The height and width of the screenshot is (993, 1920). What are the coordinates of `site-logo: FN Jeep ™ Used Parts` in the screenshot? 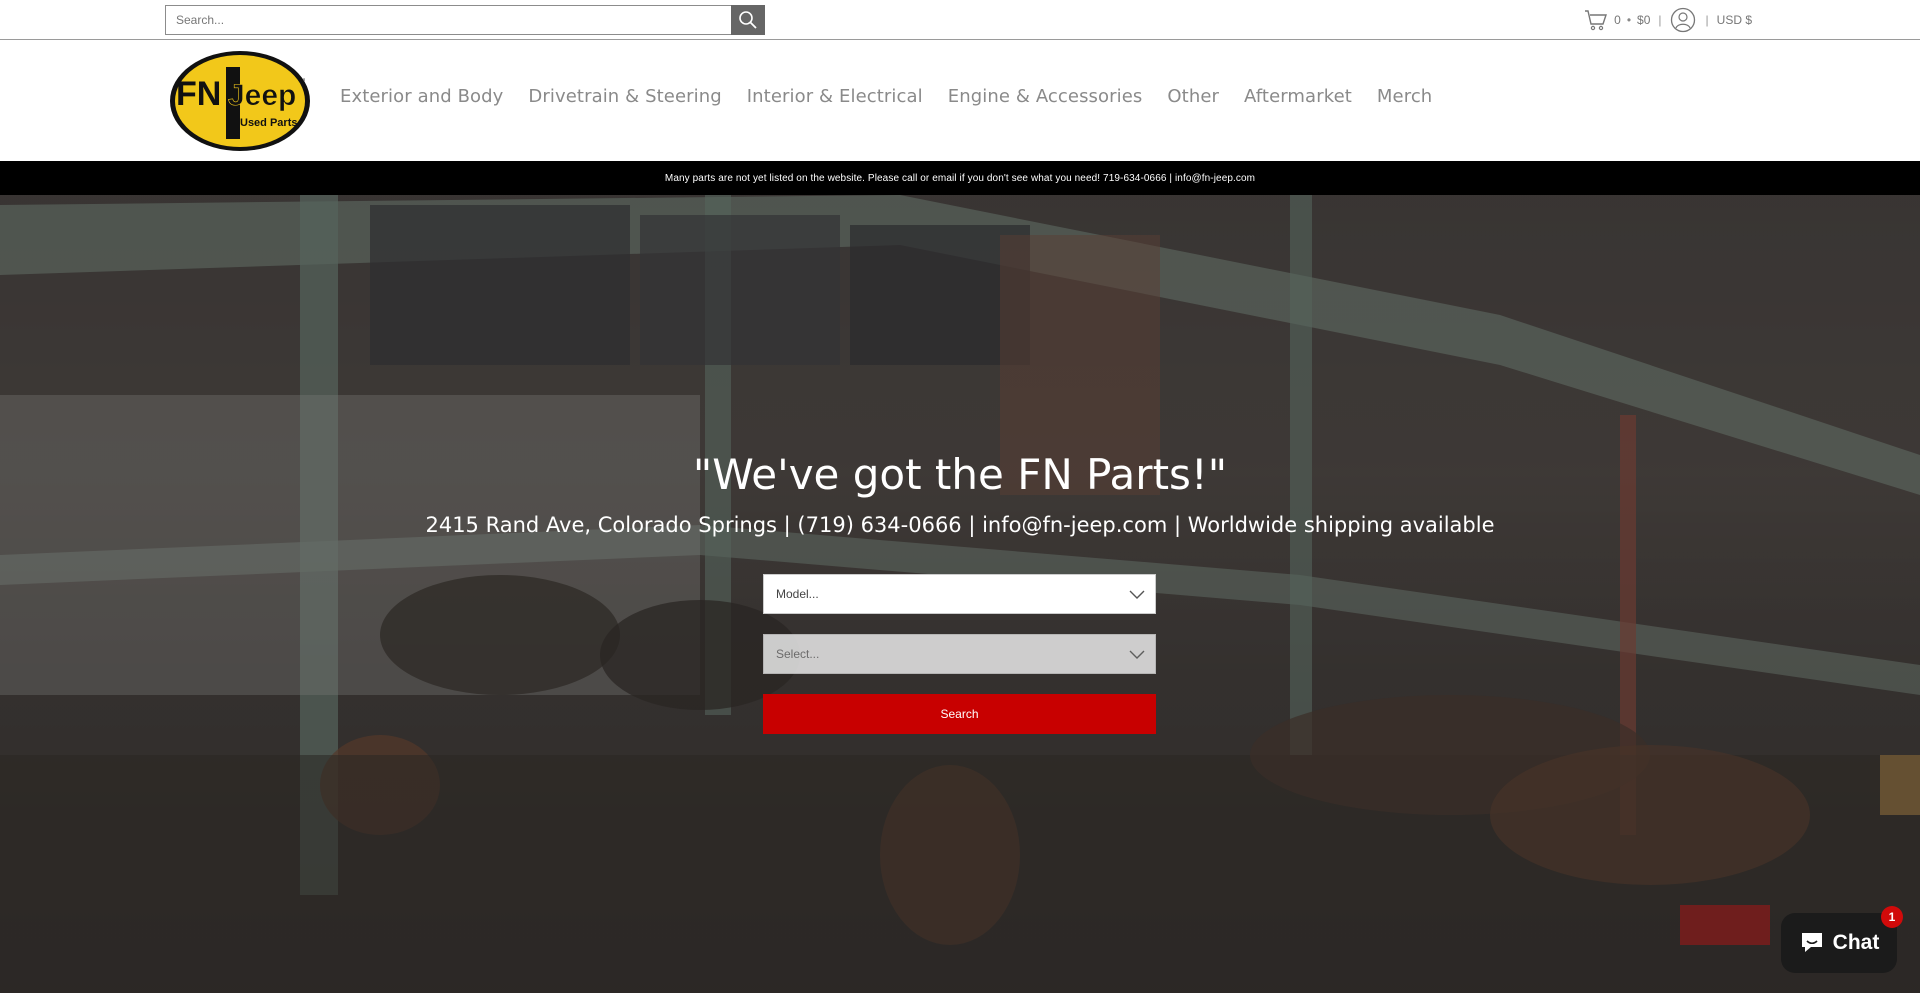 It's located at (240, 101).